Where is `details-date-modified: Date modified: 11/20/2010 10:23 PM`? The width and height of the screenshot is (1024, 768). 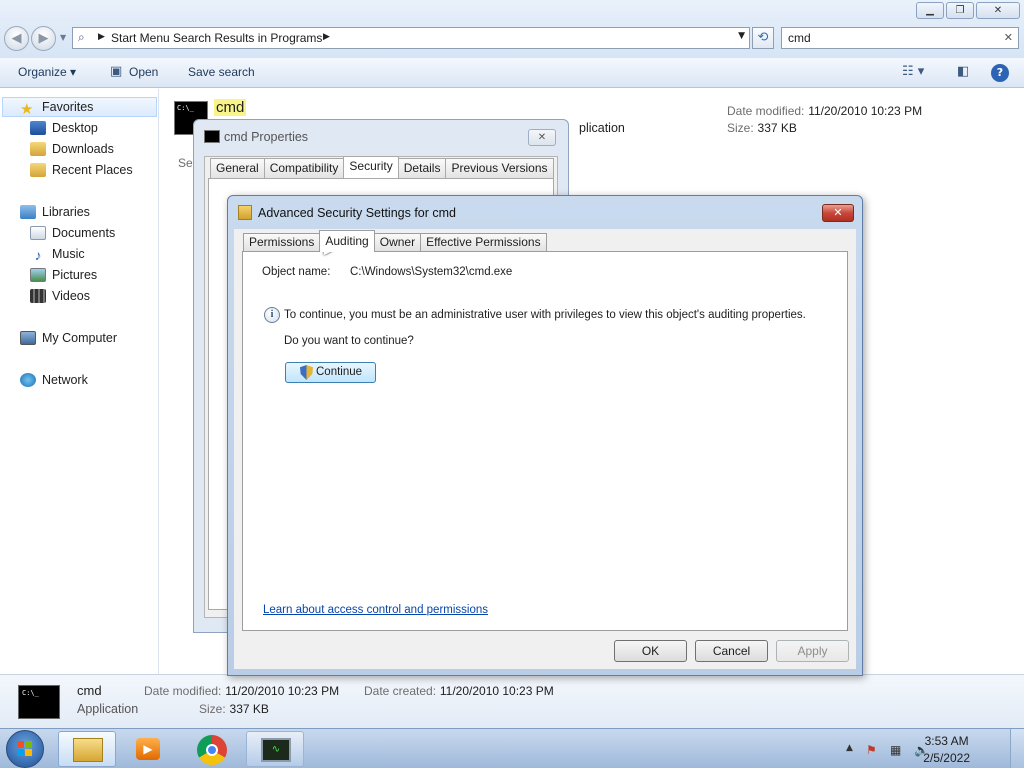 details-date-modified: Date modified: 11/20/2010 10:23 PM is located at coordinates (241, 691).